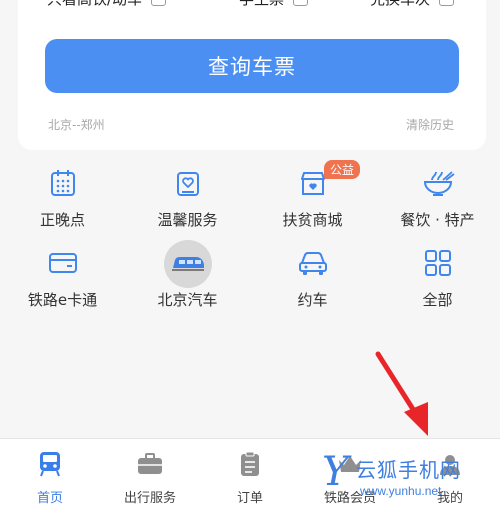 Image resolution: width=500 pixels, height=512 pixels. I want to click on service-label: 正晚点, so click(62, 220).